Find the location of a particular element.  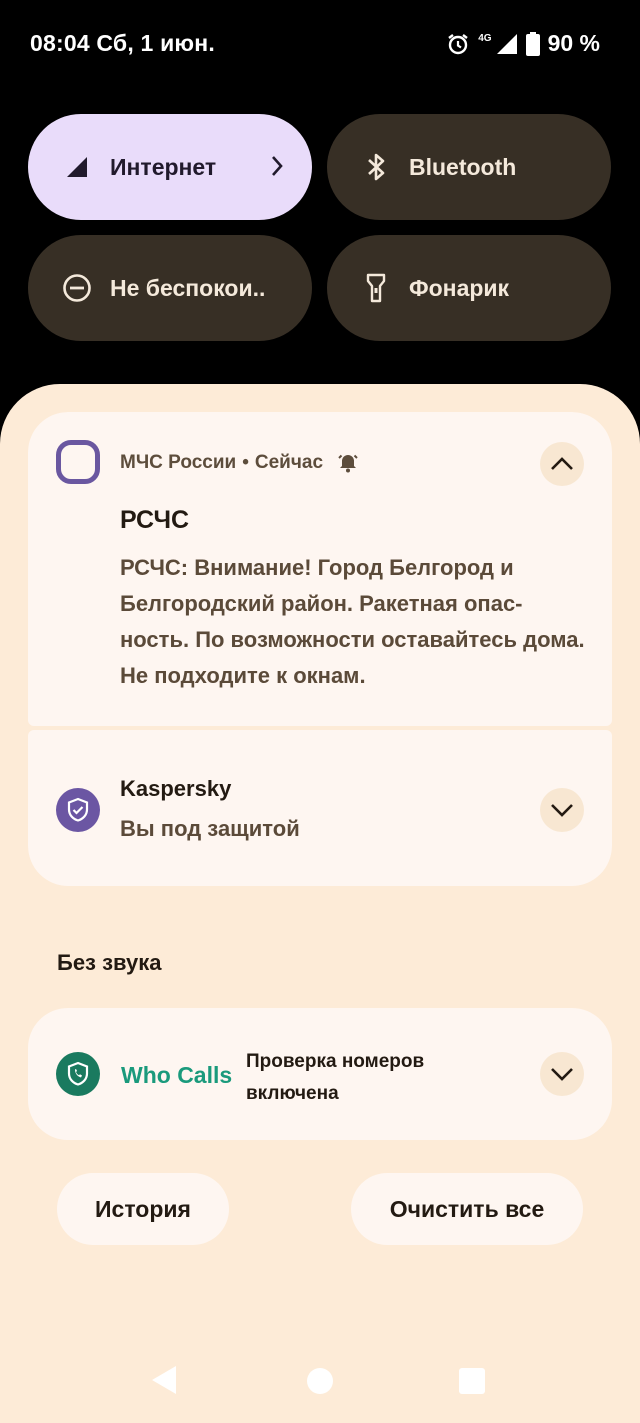

mchs-app-name: МЧС России is located at coordinates (178, 462).